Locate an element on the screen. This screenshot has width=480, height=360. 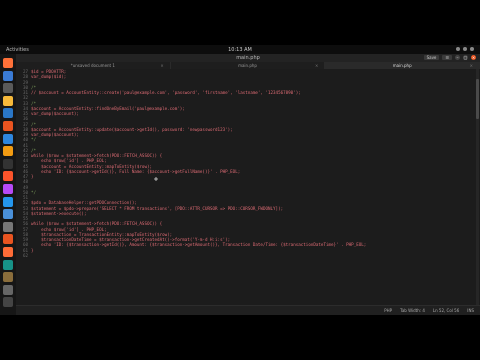
maximize-icon: □ is located at coordinates (465, 57).